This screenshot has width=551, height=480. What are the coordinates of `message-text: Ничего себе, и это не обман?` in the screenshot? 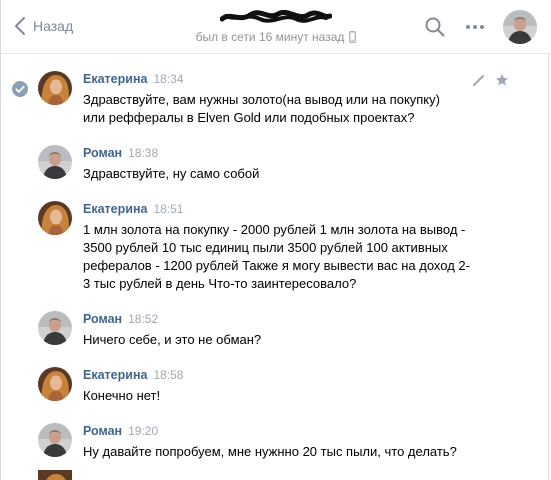 It's located at (172, 339).